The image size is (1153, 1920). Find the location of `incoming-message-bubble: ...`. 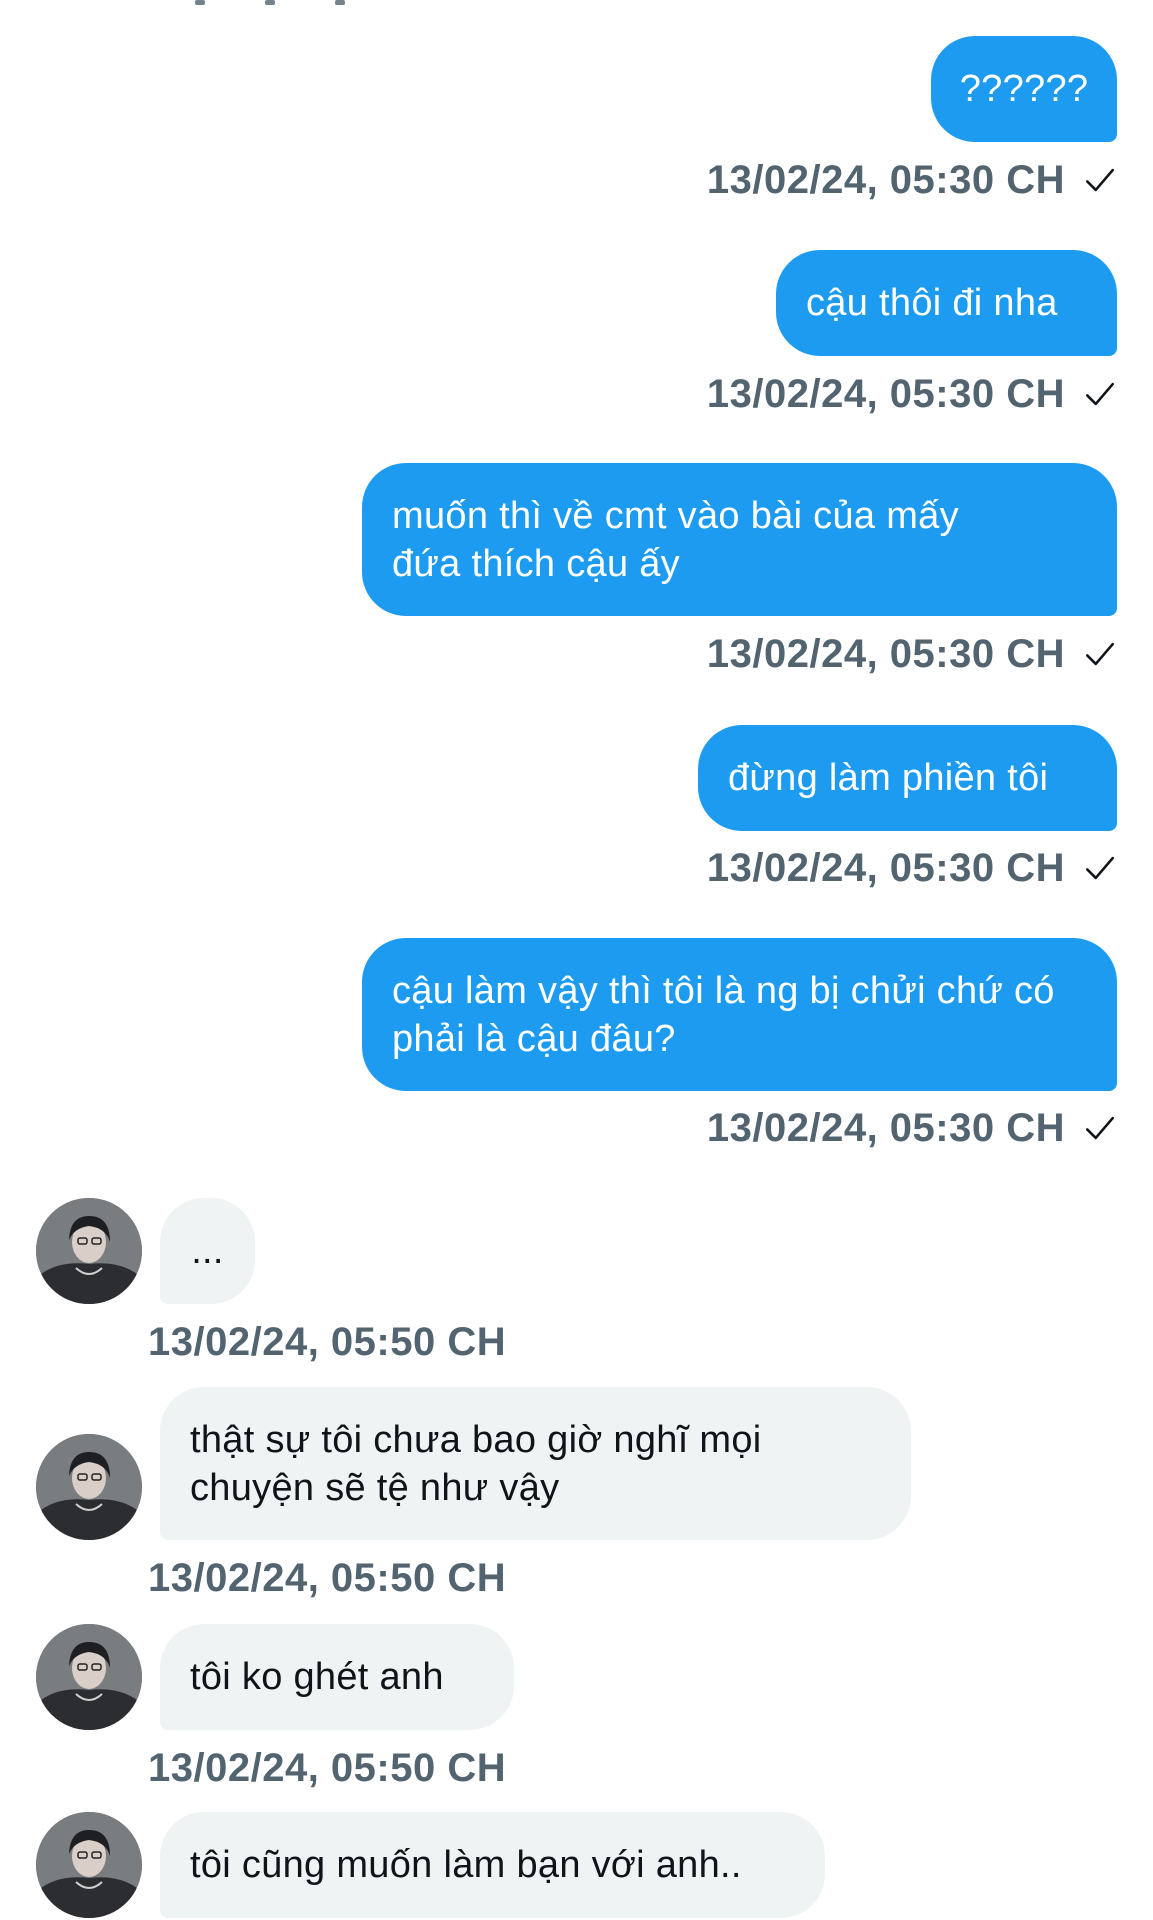

incoming-message-bubble: ... is located at coordinates (207, 1251).